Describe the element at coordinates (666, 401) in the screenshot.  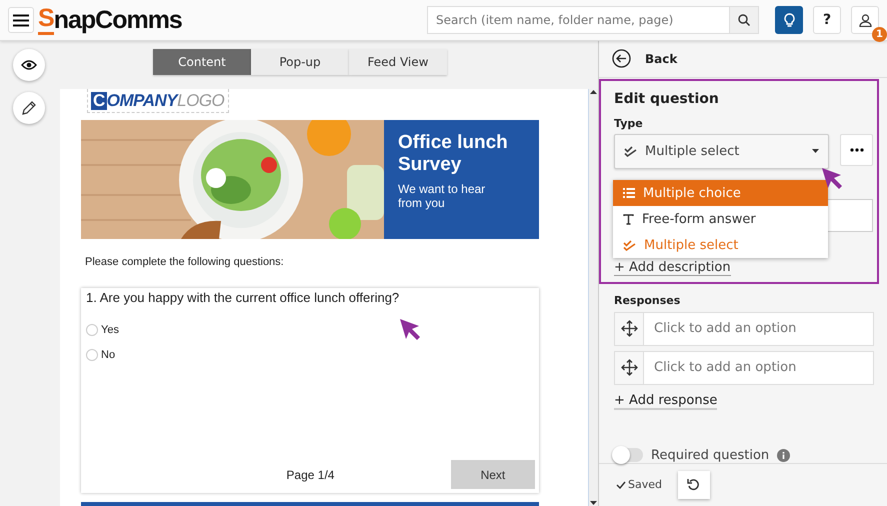
I see `add-response-link: + Add response` at that location.